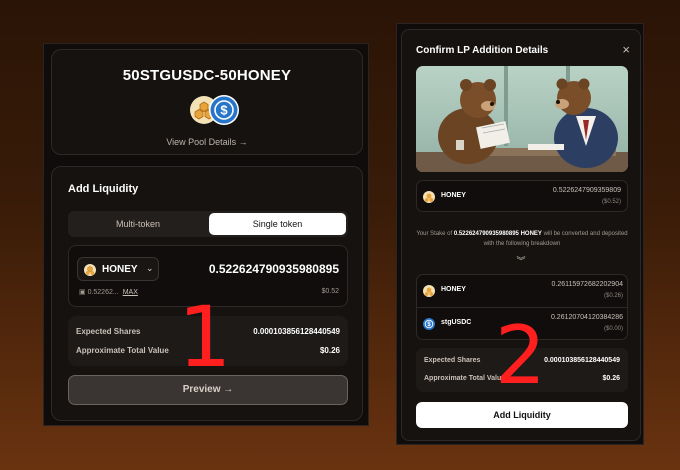 The height and width of the screenshot is (470, 680). I want to click on breakdown-token-name: HONEY, so click(453, 289).